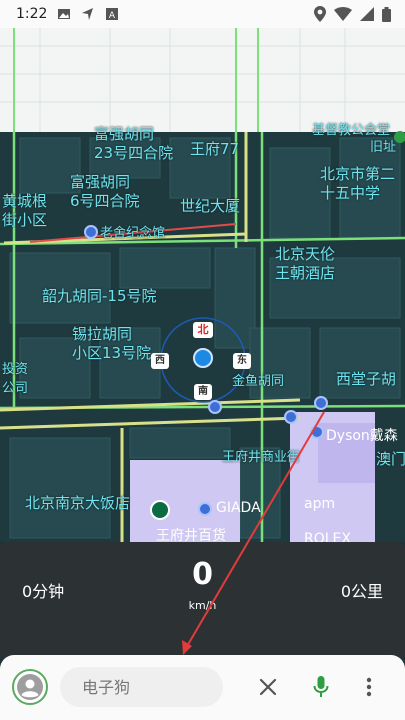 This screenshot has width=405, height=720. I want to click on map-label-jiuzhi: 旧址, so click(383, 147).